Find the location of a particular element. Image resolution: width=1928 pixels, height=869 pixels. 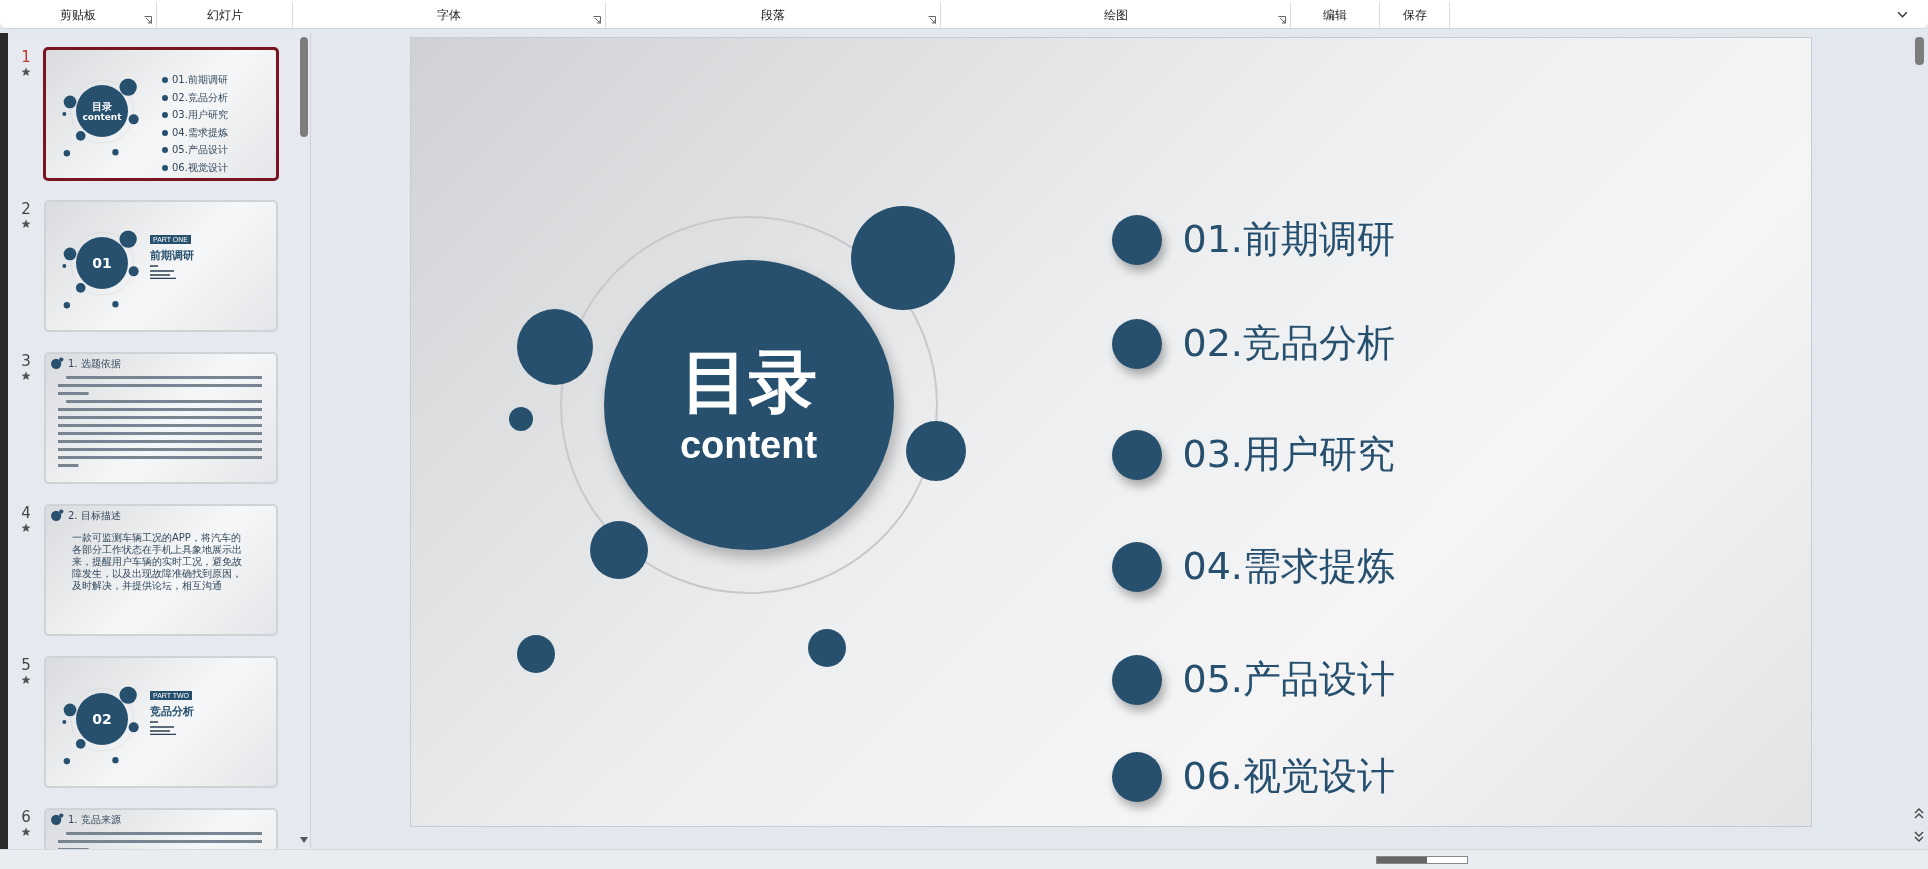

ribbon-group-label: 编辑 is located at coordinates (1335, 15).